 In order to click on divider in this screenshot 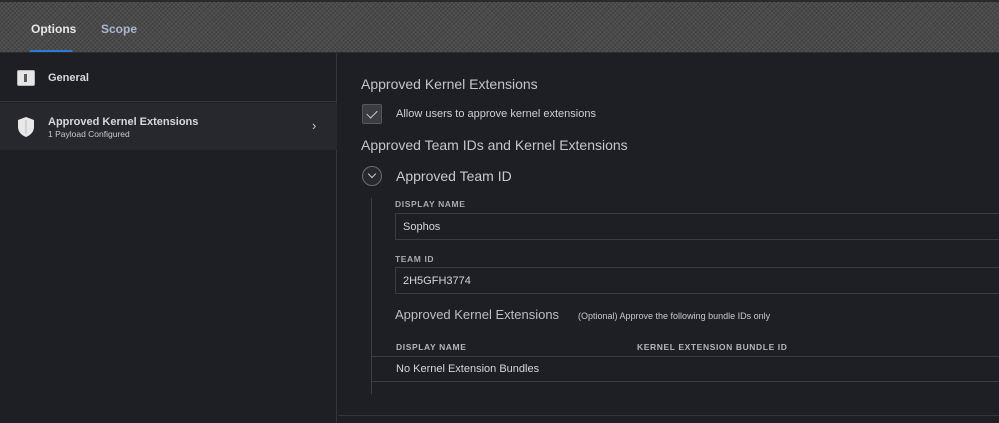, I will do `click(668, 415)`.